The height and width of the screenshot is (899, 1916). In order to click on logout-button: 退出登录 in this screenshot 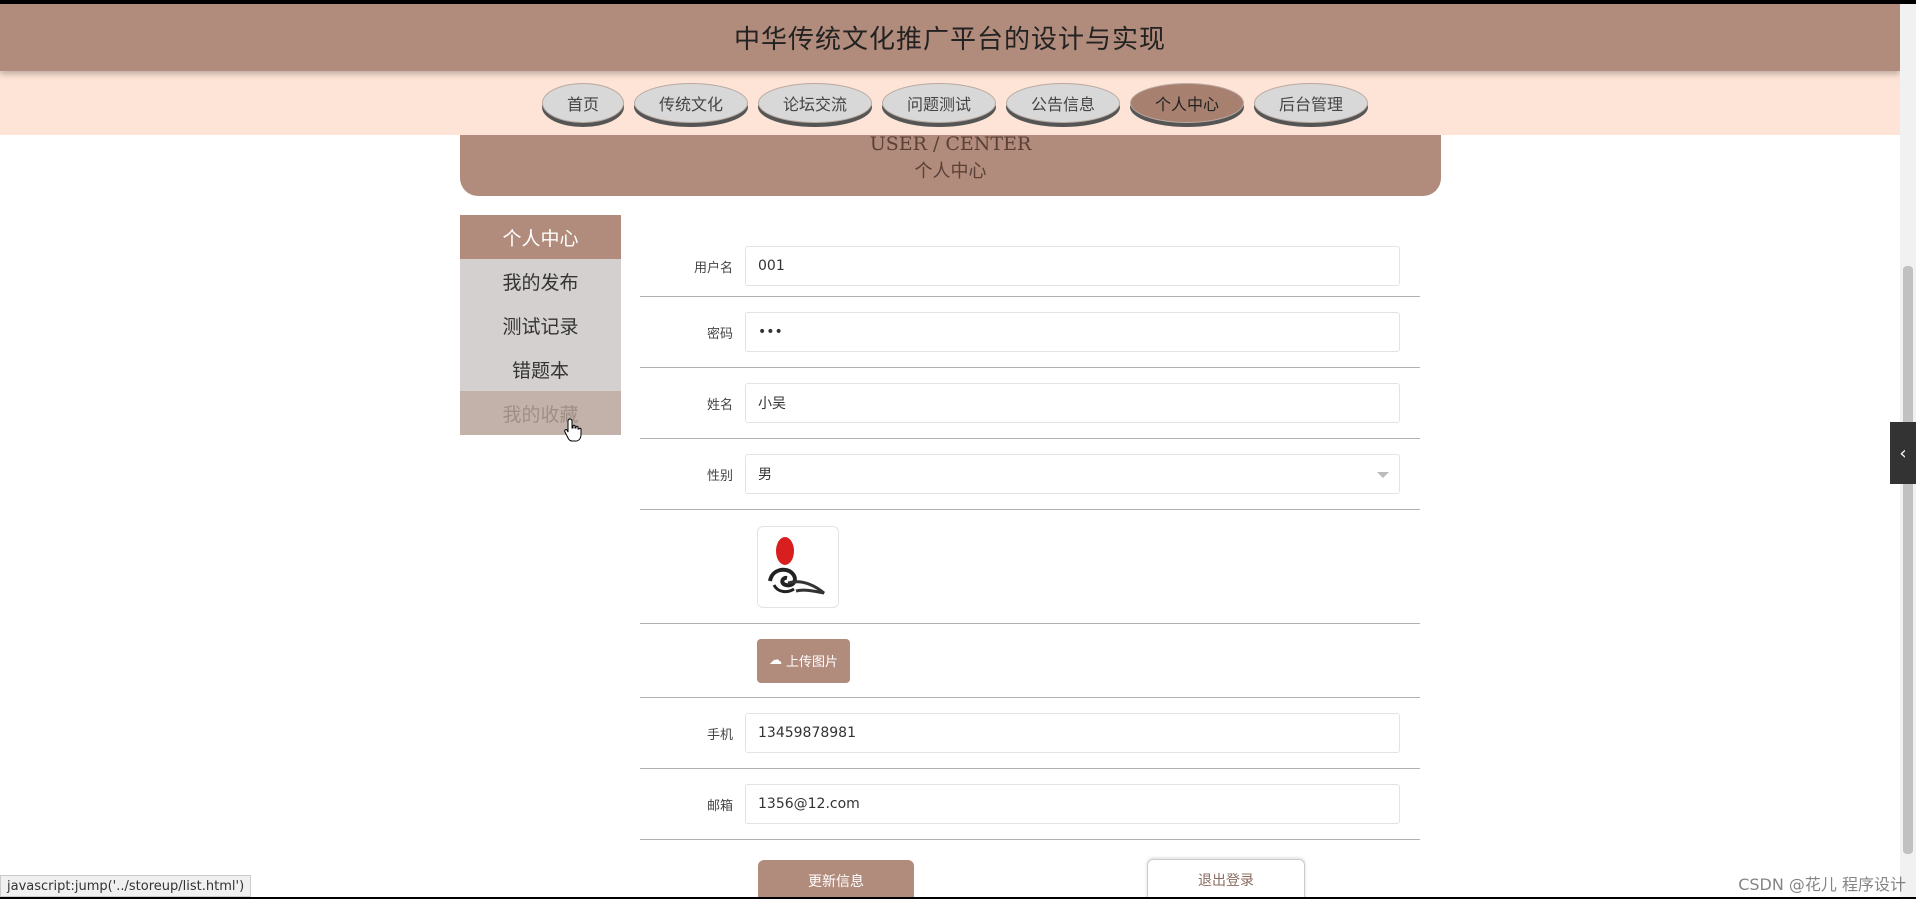, I will do `click(1226, 878)`.